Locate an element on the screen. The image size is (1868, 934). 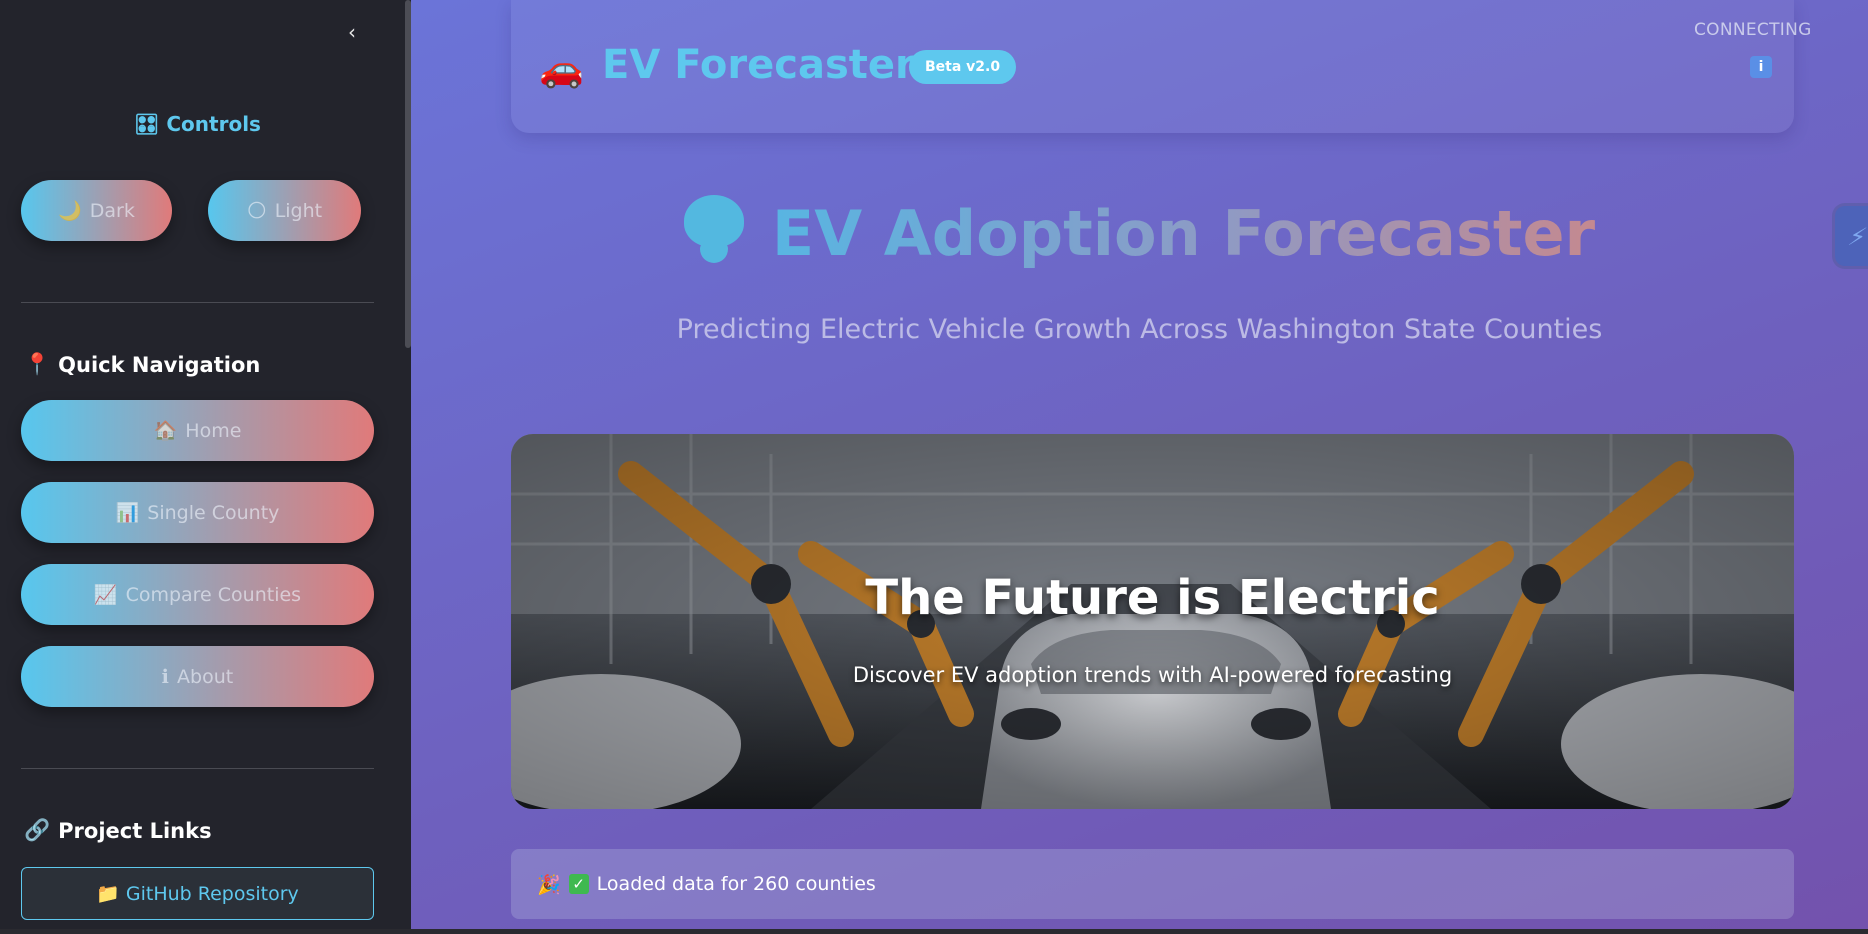
github-repository-button: 📁 GitHub Repository is located at coordinates (197, 893).